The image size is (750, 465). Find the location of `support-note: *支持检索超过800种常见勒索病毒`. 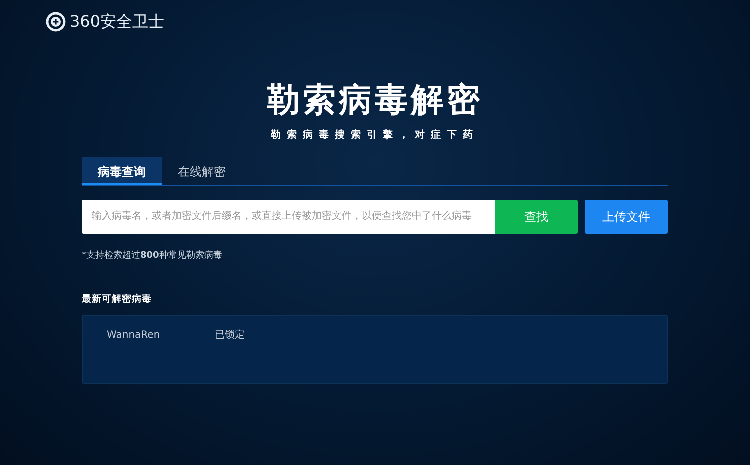

support-note: *支持检索超过800种常见勒索病毒 is located at coordinates (153, 256).